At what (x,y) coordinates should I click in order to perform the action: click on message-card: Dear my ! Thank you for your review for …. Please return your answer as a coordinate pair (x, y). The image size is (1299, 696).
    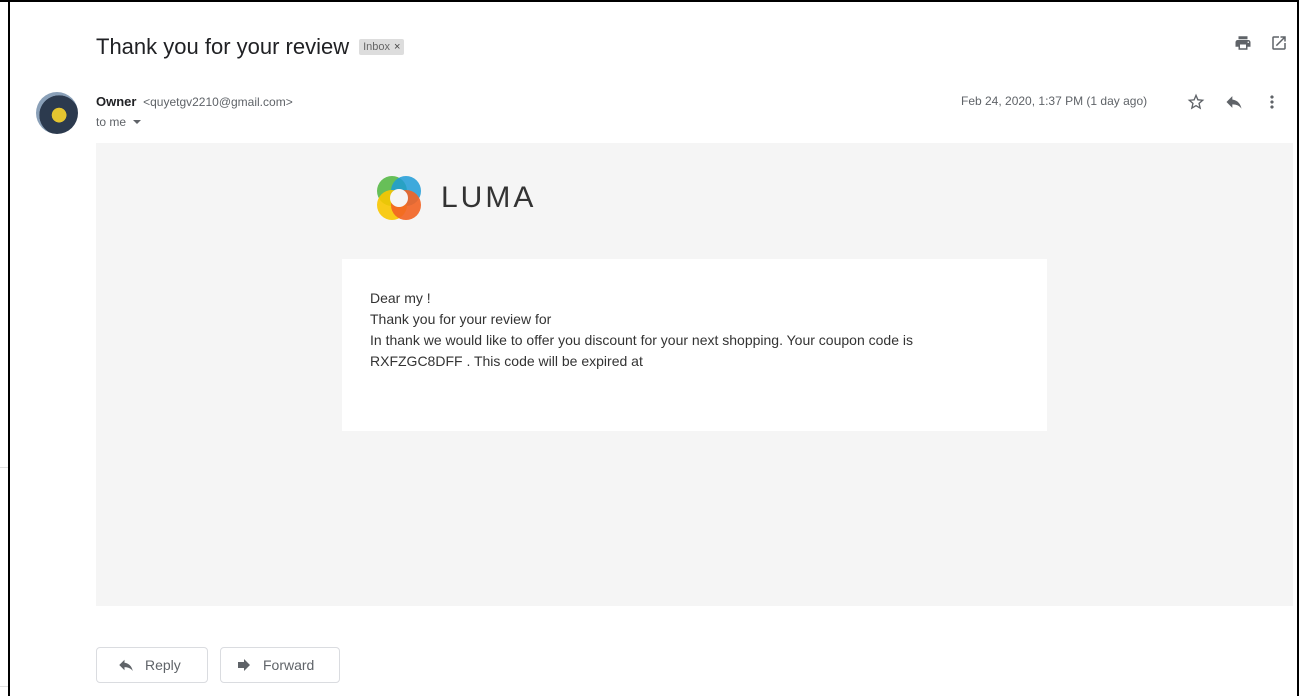
    Looking at the image, I should click on (694, 345).